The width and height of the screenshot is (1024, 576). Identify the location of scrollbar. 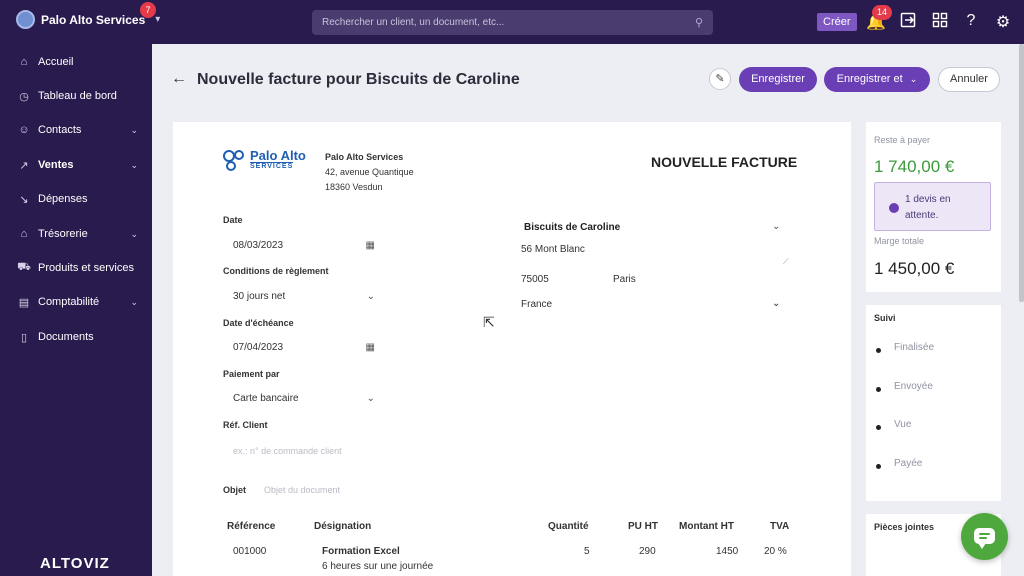
(1021, 173).